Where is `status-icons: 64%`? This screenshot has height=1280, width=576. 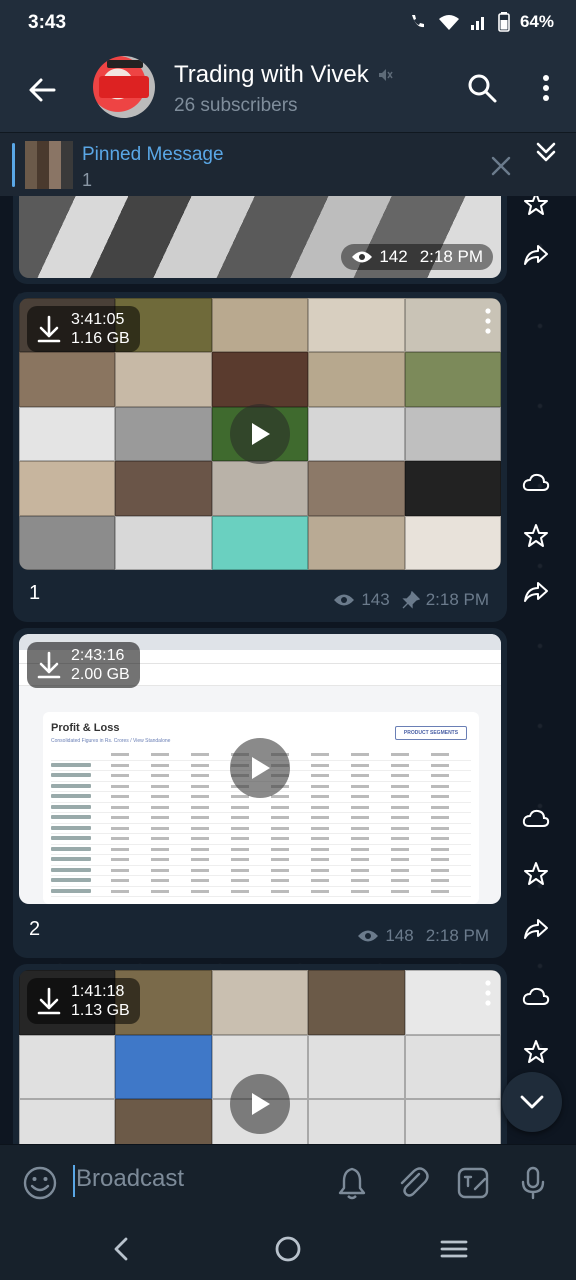 status-icons: 64% is located at coordinates (481, 22).